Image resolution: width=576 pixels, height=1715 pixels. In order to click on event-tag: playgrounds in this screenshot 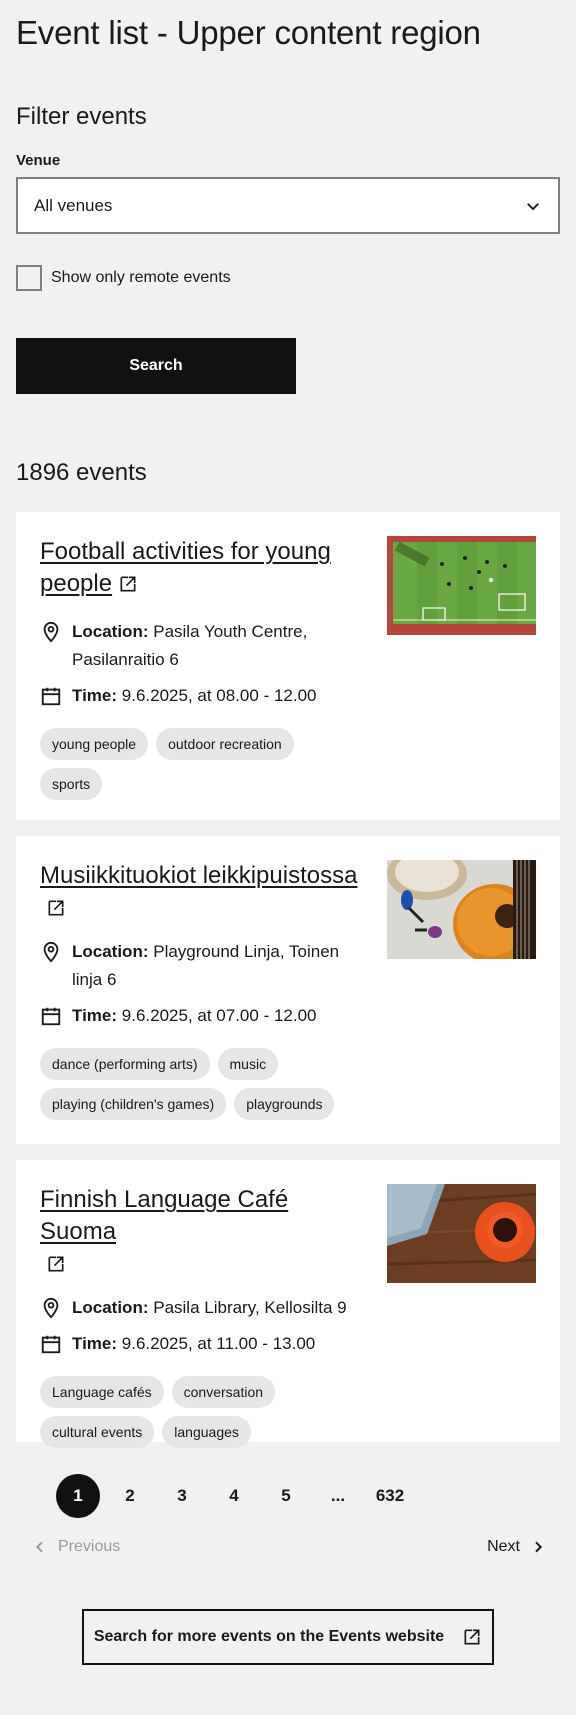, I will do `click(284, 1104)`.